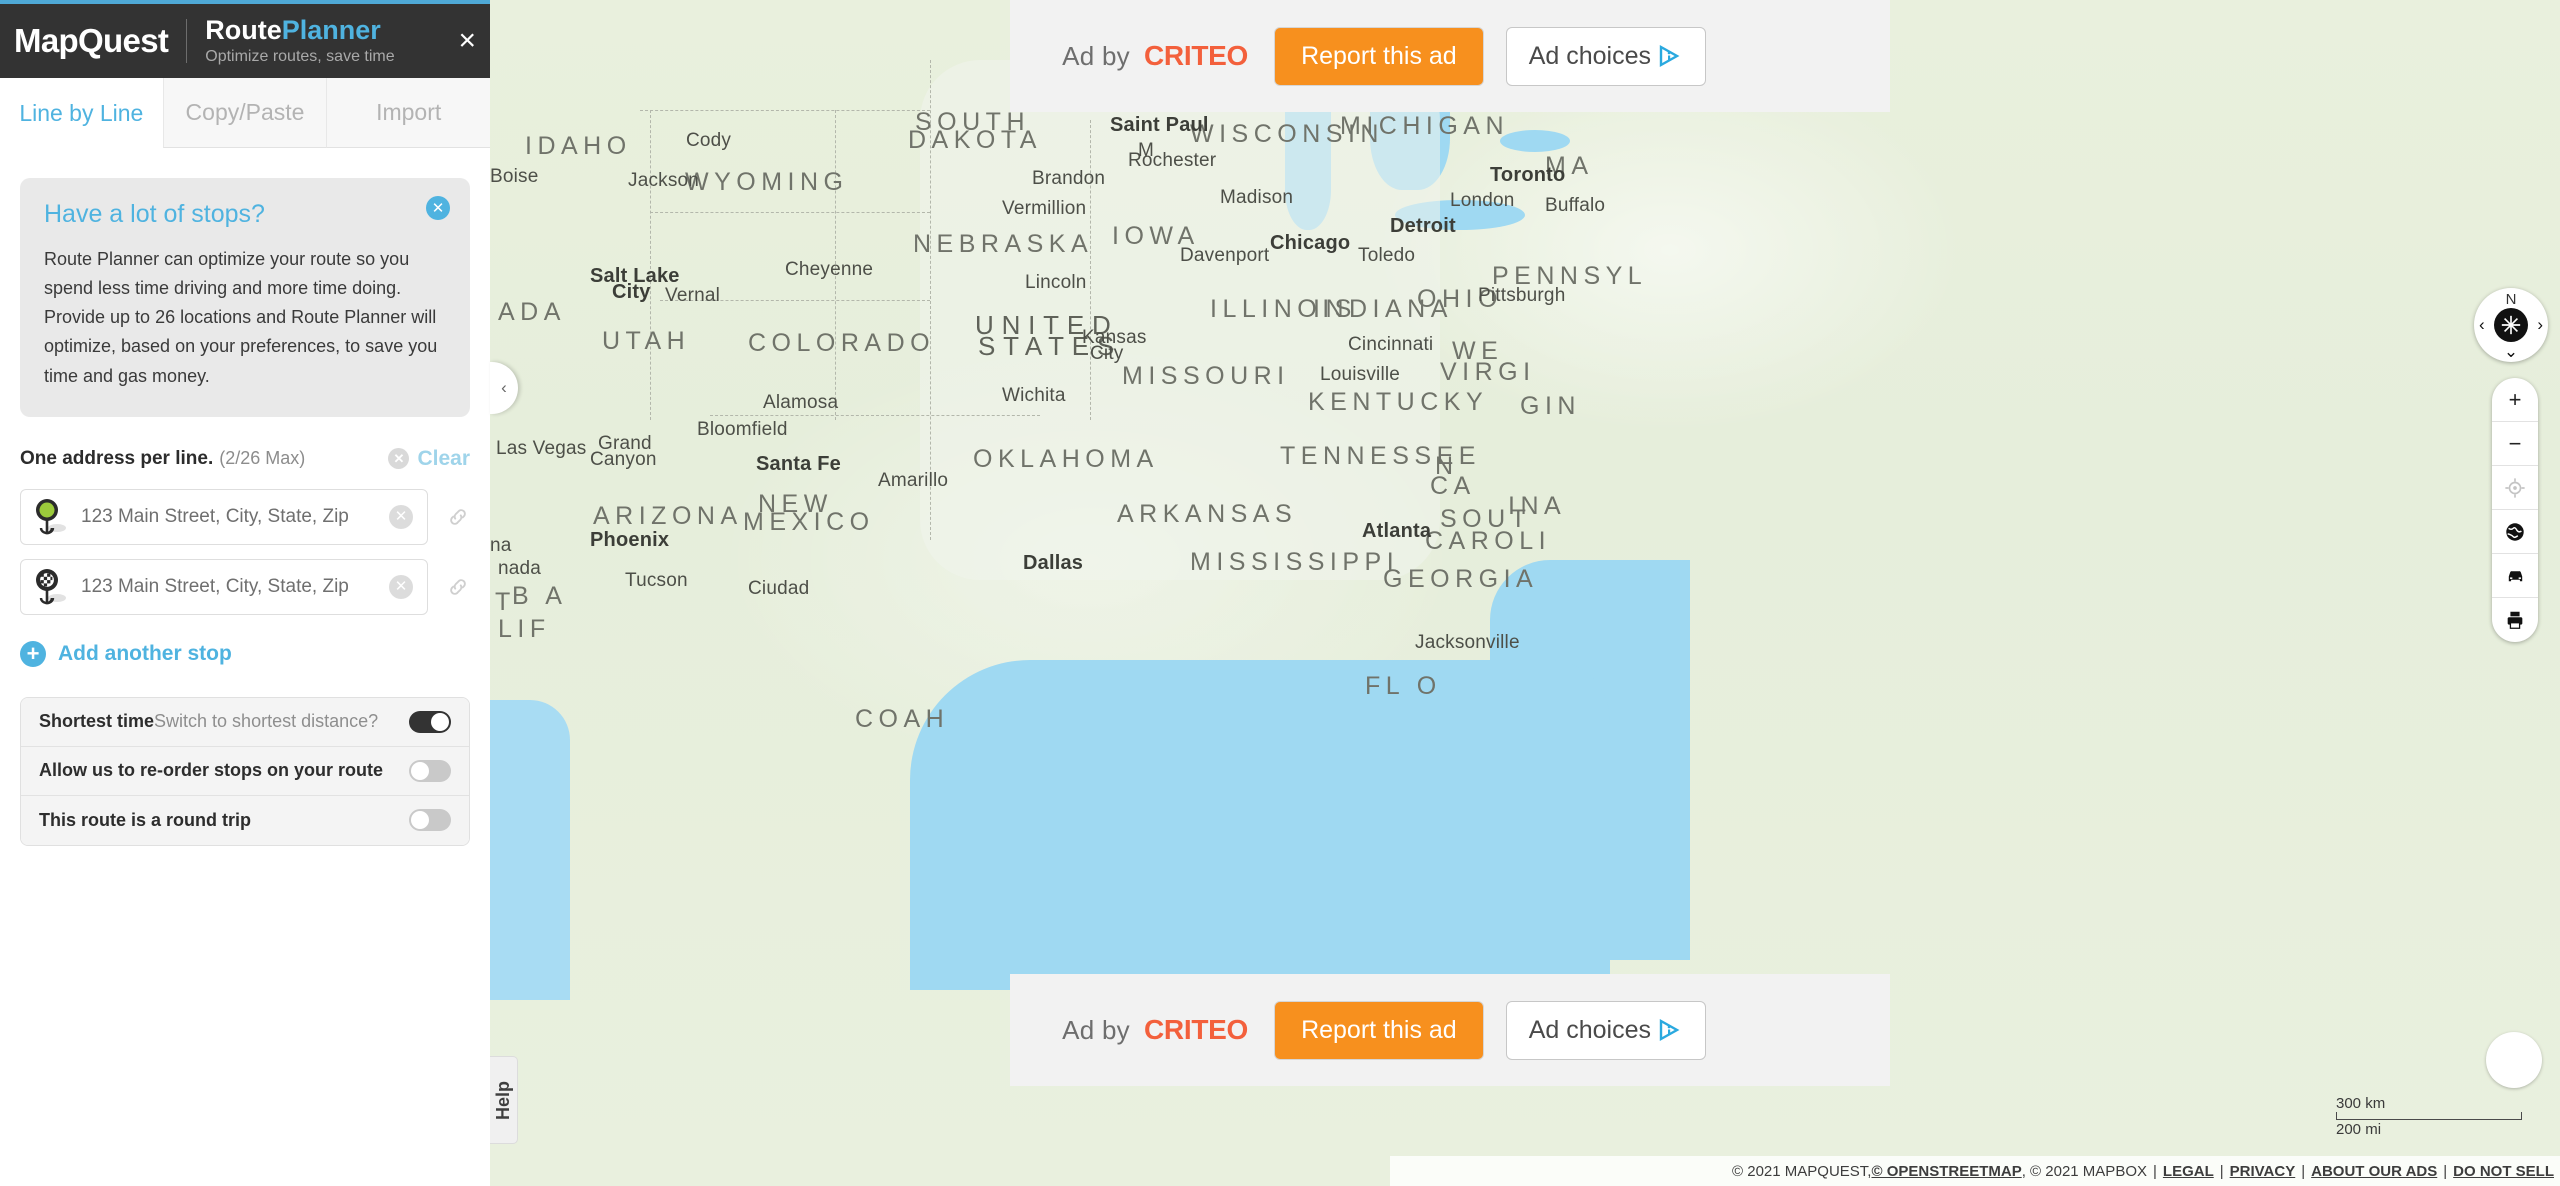 Image resolution: width=2560 pixels, height=1186 pixels. Describe the element at coordinates (1379, 56) in the screenshot. I see `report-this-ad-button-top: Report this ad` at that location.